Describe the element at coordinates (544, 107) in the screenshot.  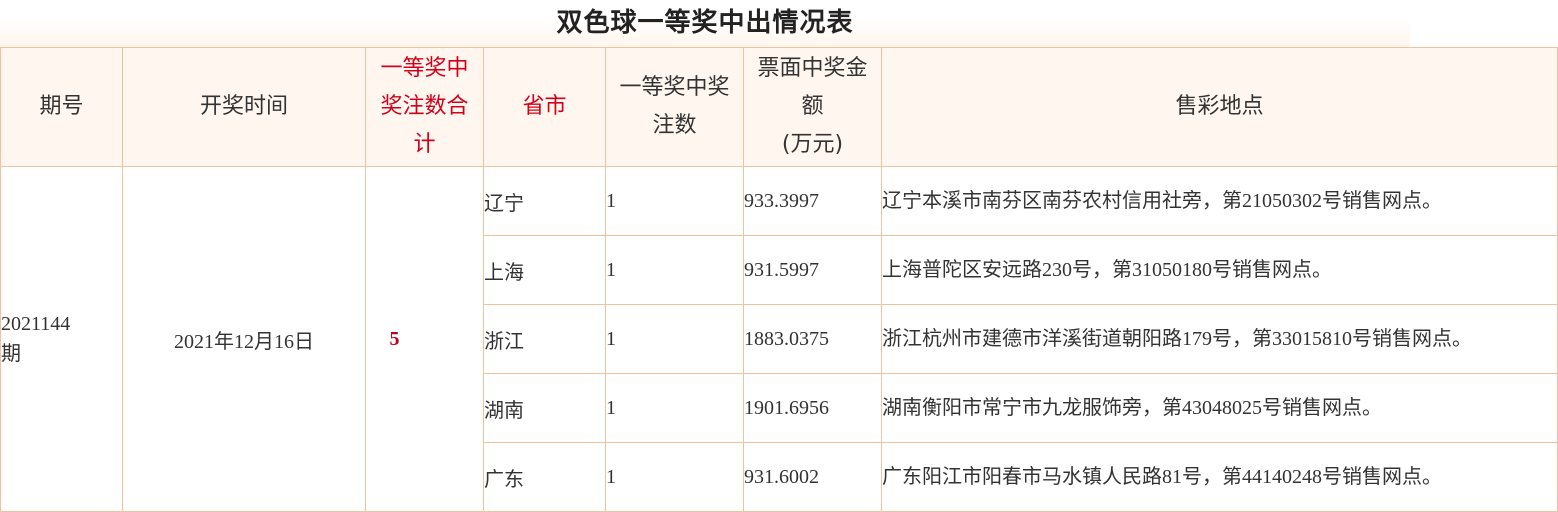
I see `header-province: 省市` at that location.